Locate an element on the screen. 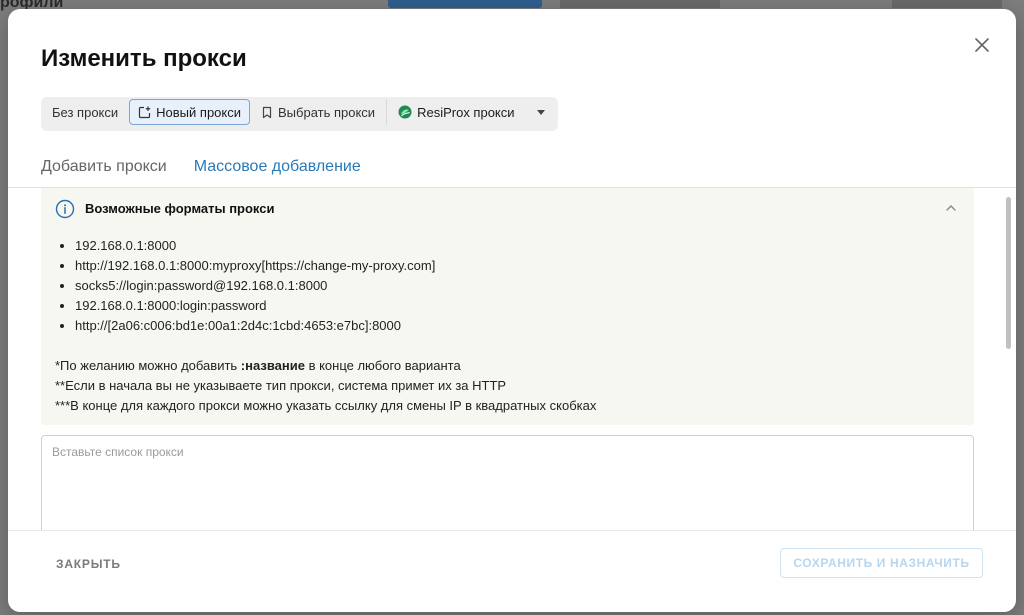  chevron-up-icon is located at coordinates (951, 208).